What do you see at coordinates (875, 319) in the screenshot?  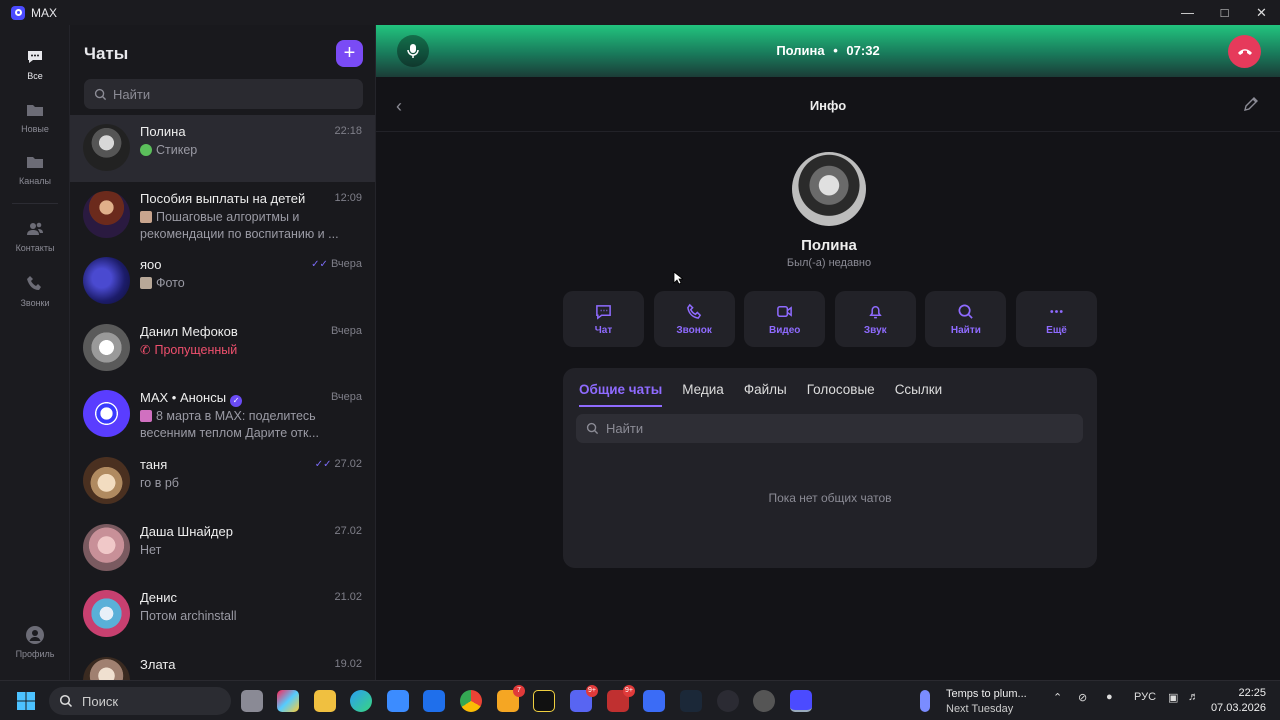 I see `action-sound-button: Звук` at bounding box center [875, 319].